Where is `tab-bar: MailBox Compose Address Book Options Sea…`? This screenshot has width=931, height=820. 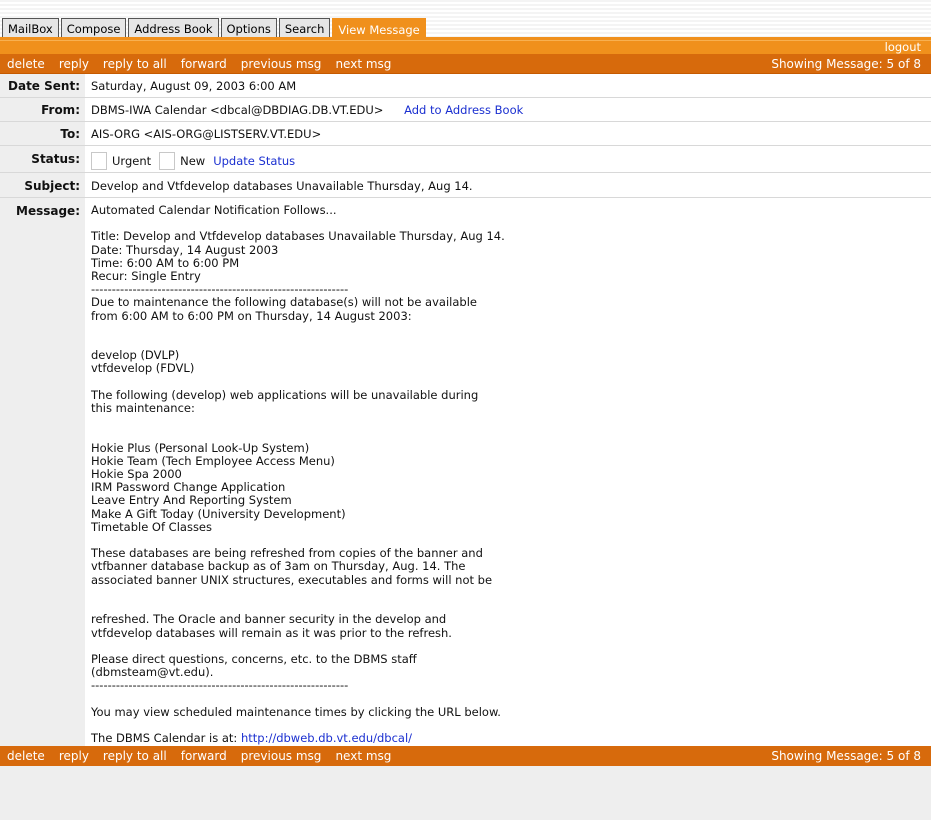 tab-bar: MailBox Compose Address Book Options Sea… is located at coordinates (465, 20).